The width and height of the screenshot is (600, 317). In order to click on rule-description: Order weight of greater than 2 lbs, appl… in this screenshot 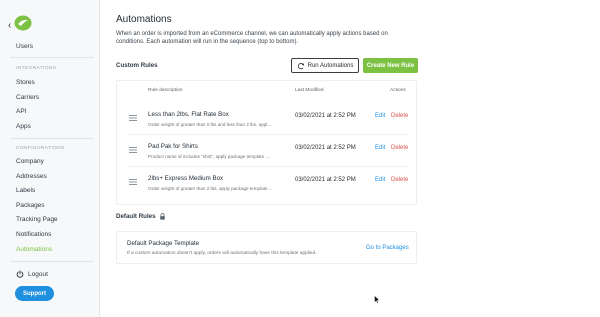, I will do `click(210, 188)`.